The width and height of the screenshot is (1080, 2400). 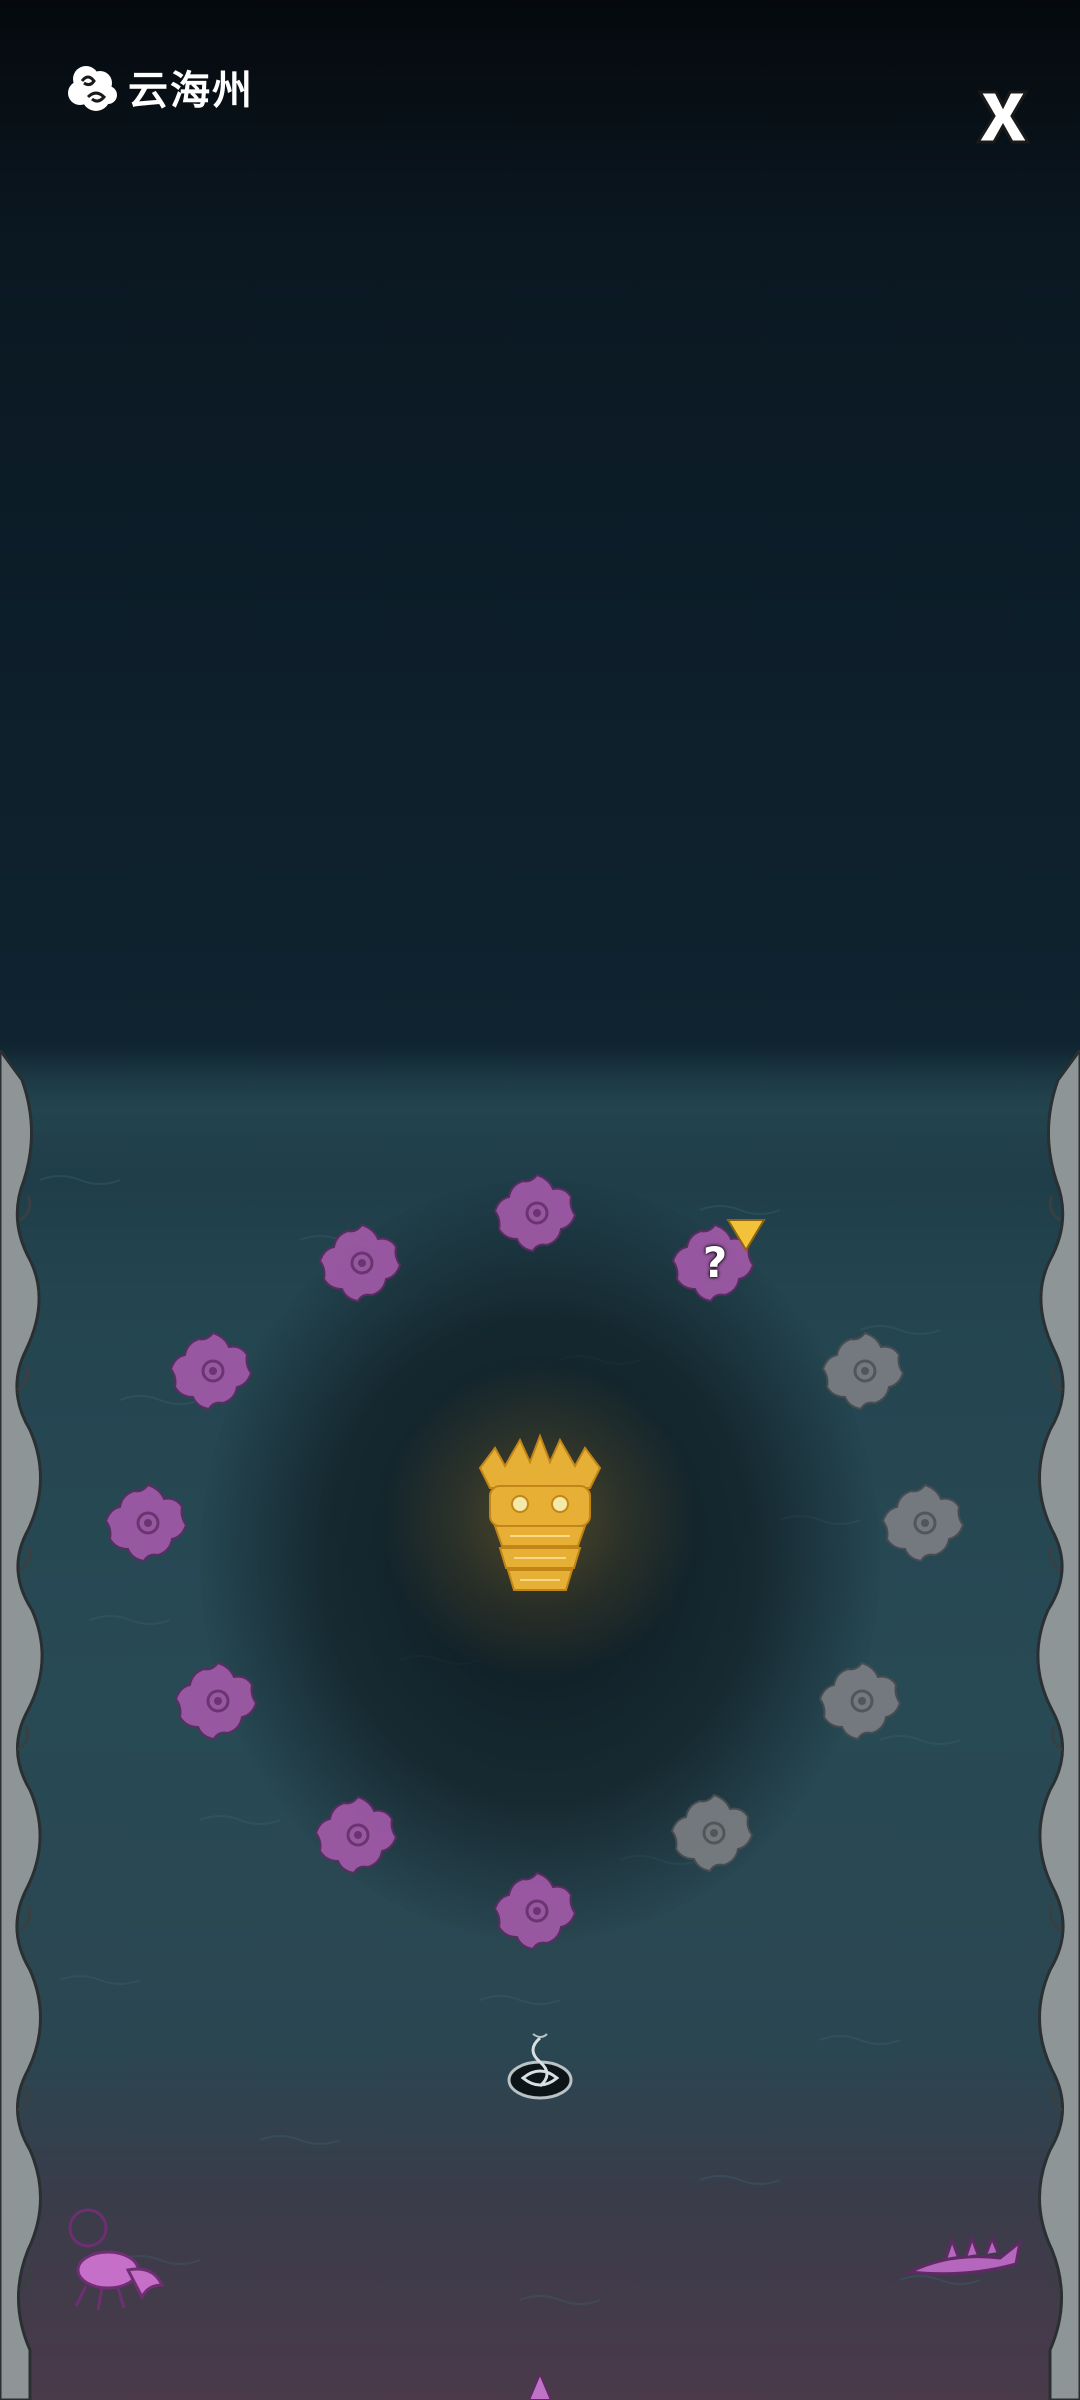 What do you see at coordinates (116, 2259) in the screenshot?
I see `purple-crab-creature` at bounding box center [116, 2259].